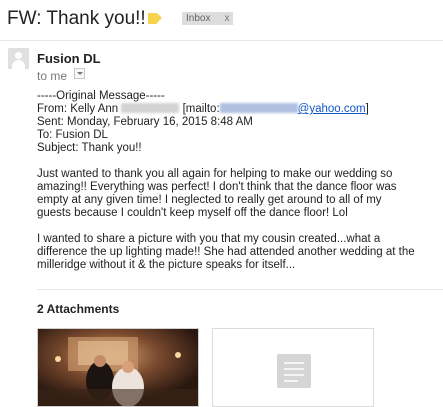 The height and width of the screenshot is (407, 443). I want to click on subject-bar: FW: Thank you!! Inbox x, so click(221, 20).